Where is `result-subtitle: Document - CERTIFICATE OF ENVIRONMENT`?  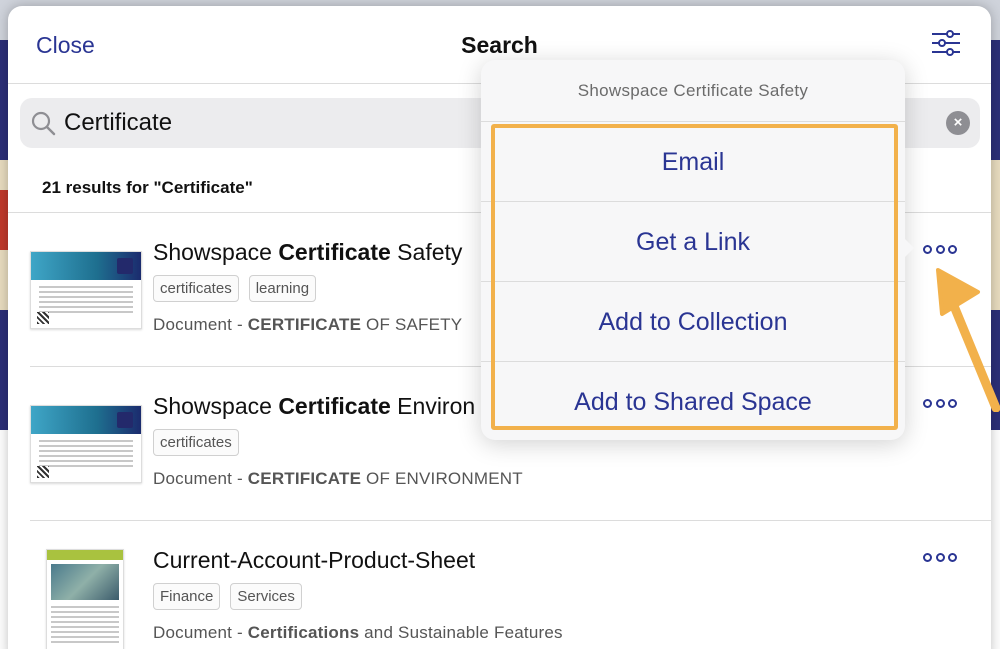 result-subtitle: Document - CERTIFICATE OF ENVIRONMENT is located at coordinates (338, 478).